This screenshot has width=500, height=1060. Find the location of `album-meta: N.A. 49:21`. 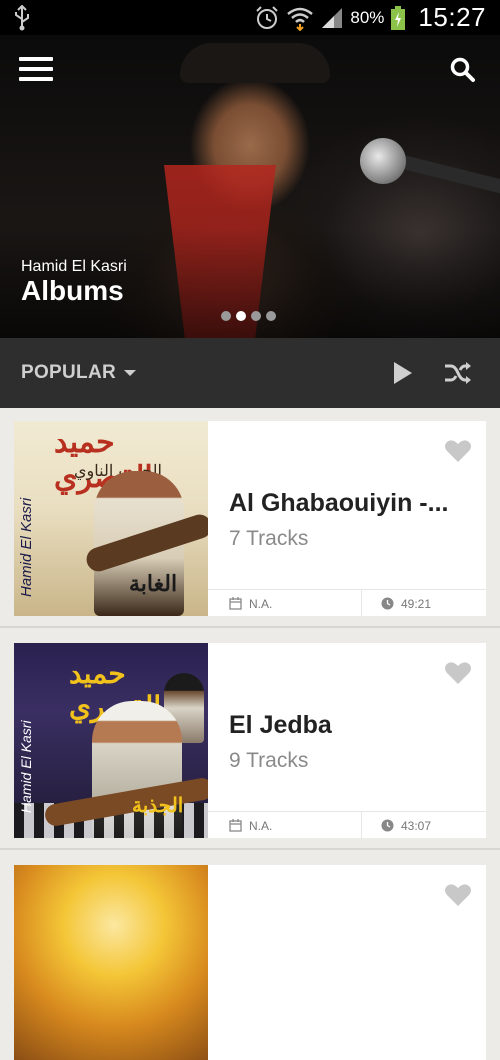

album-meta: N.A. 49:21 is located at coordinates (347, 603).